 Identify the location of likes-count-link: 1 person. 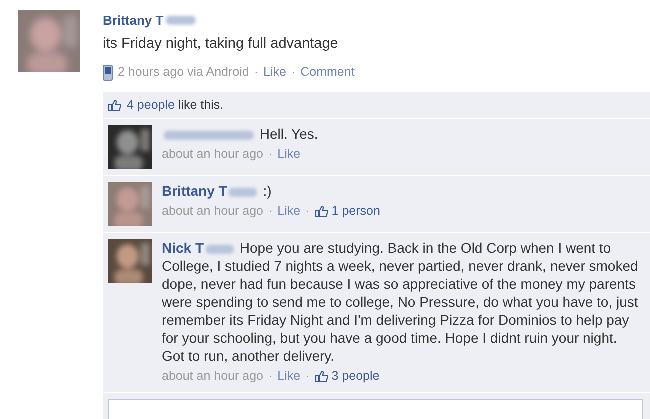
(356, 211).